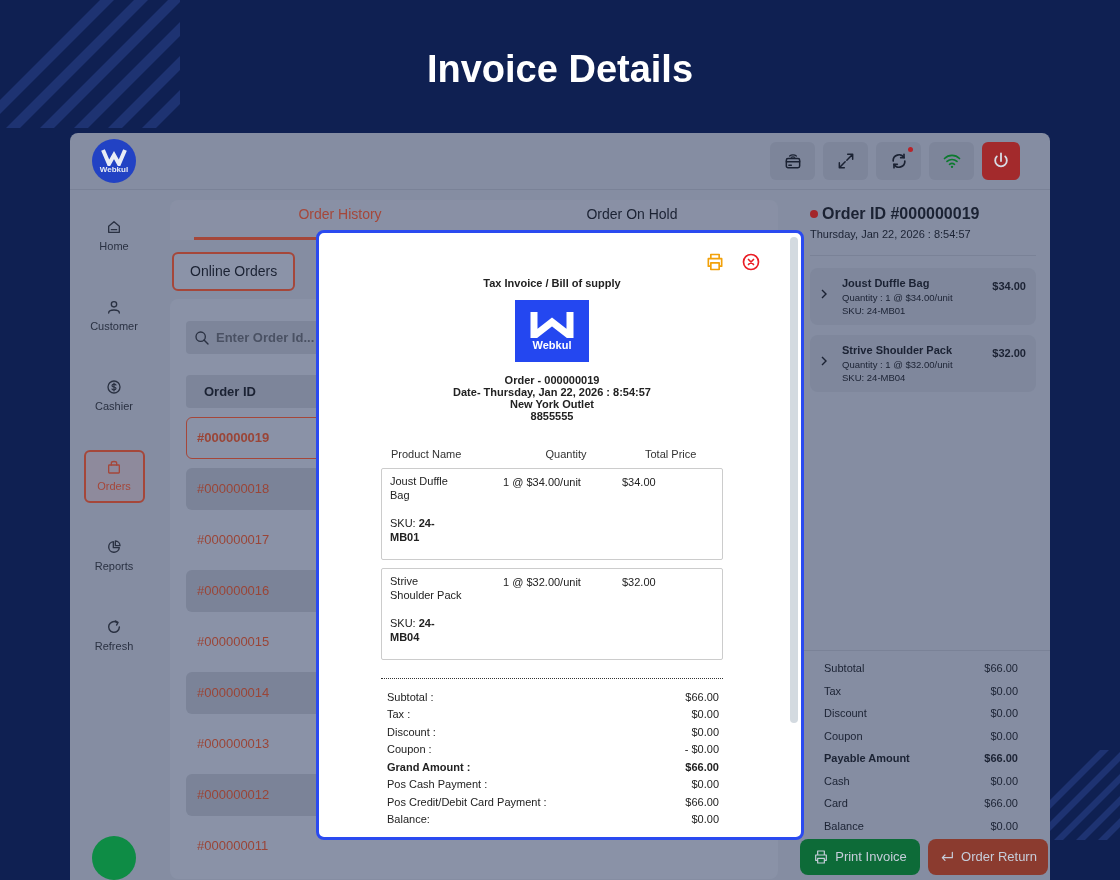  Describe the element at coordinates (408, 819) in the screenshot. I see `total-label: Balance:` at that location.